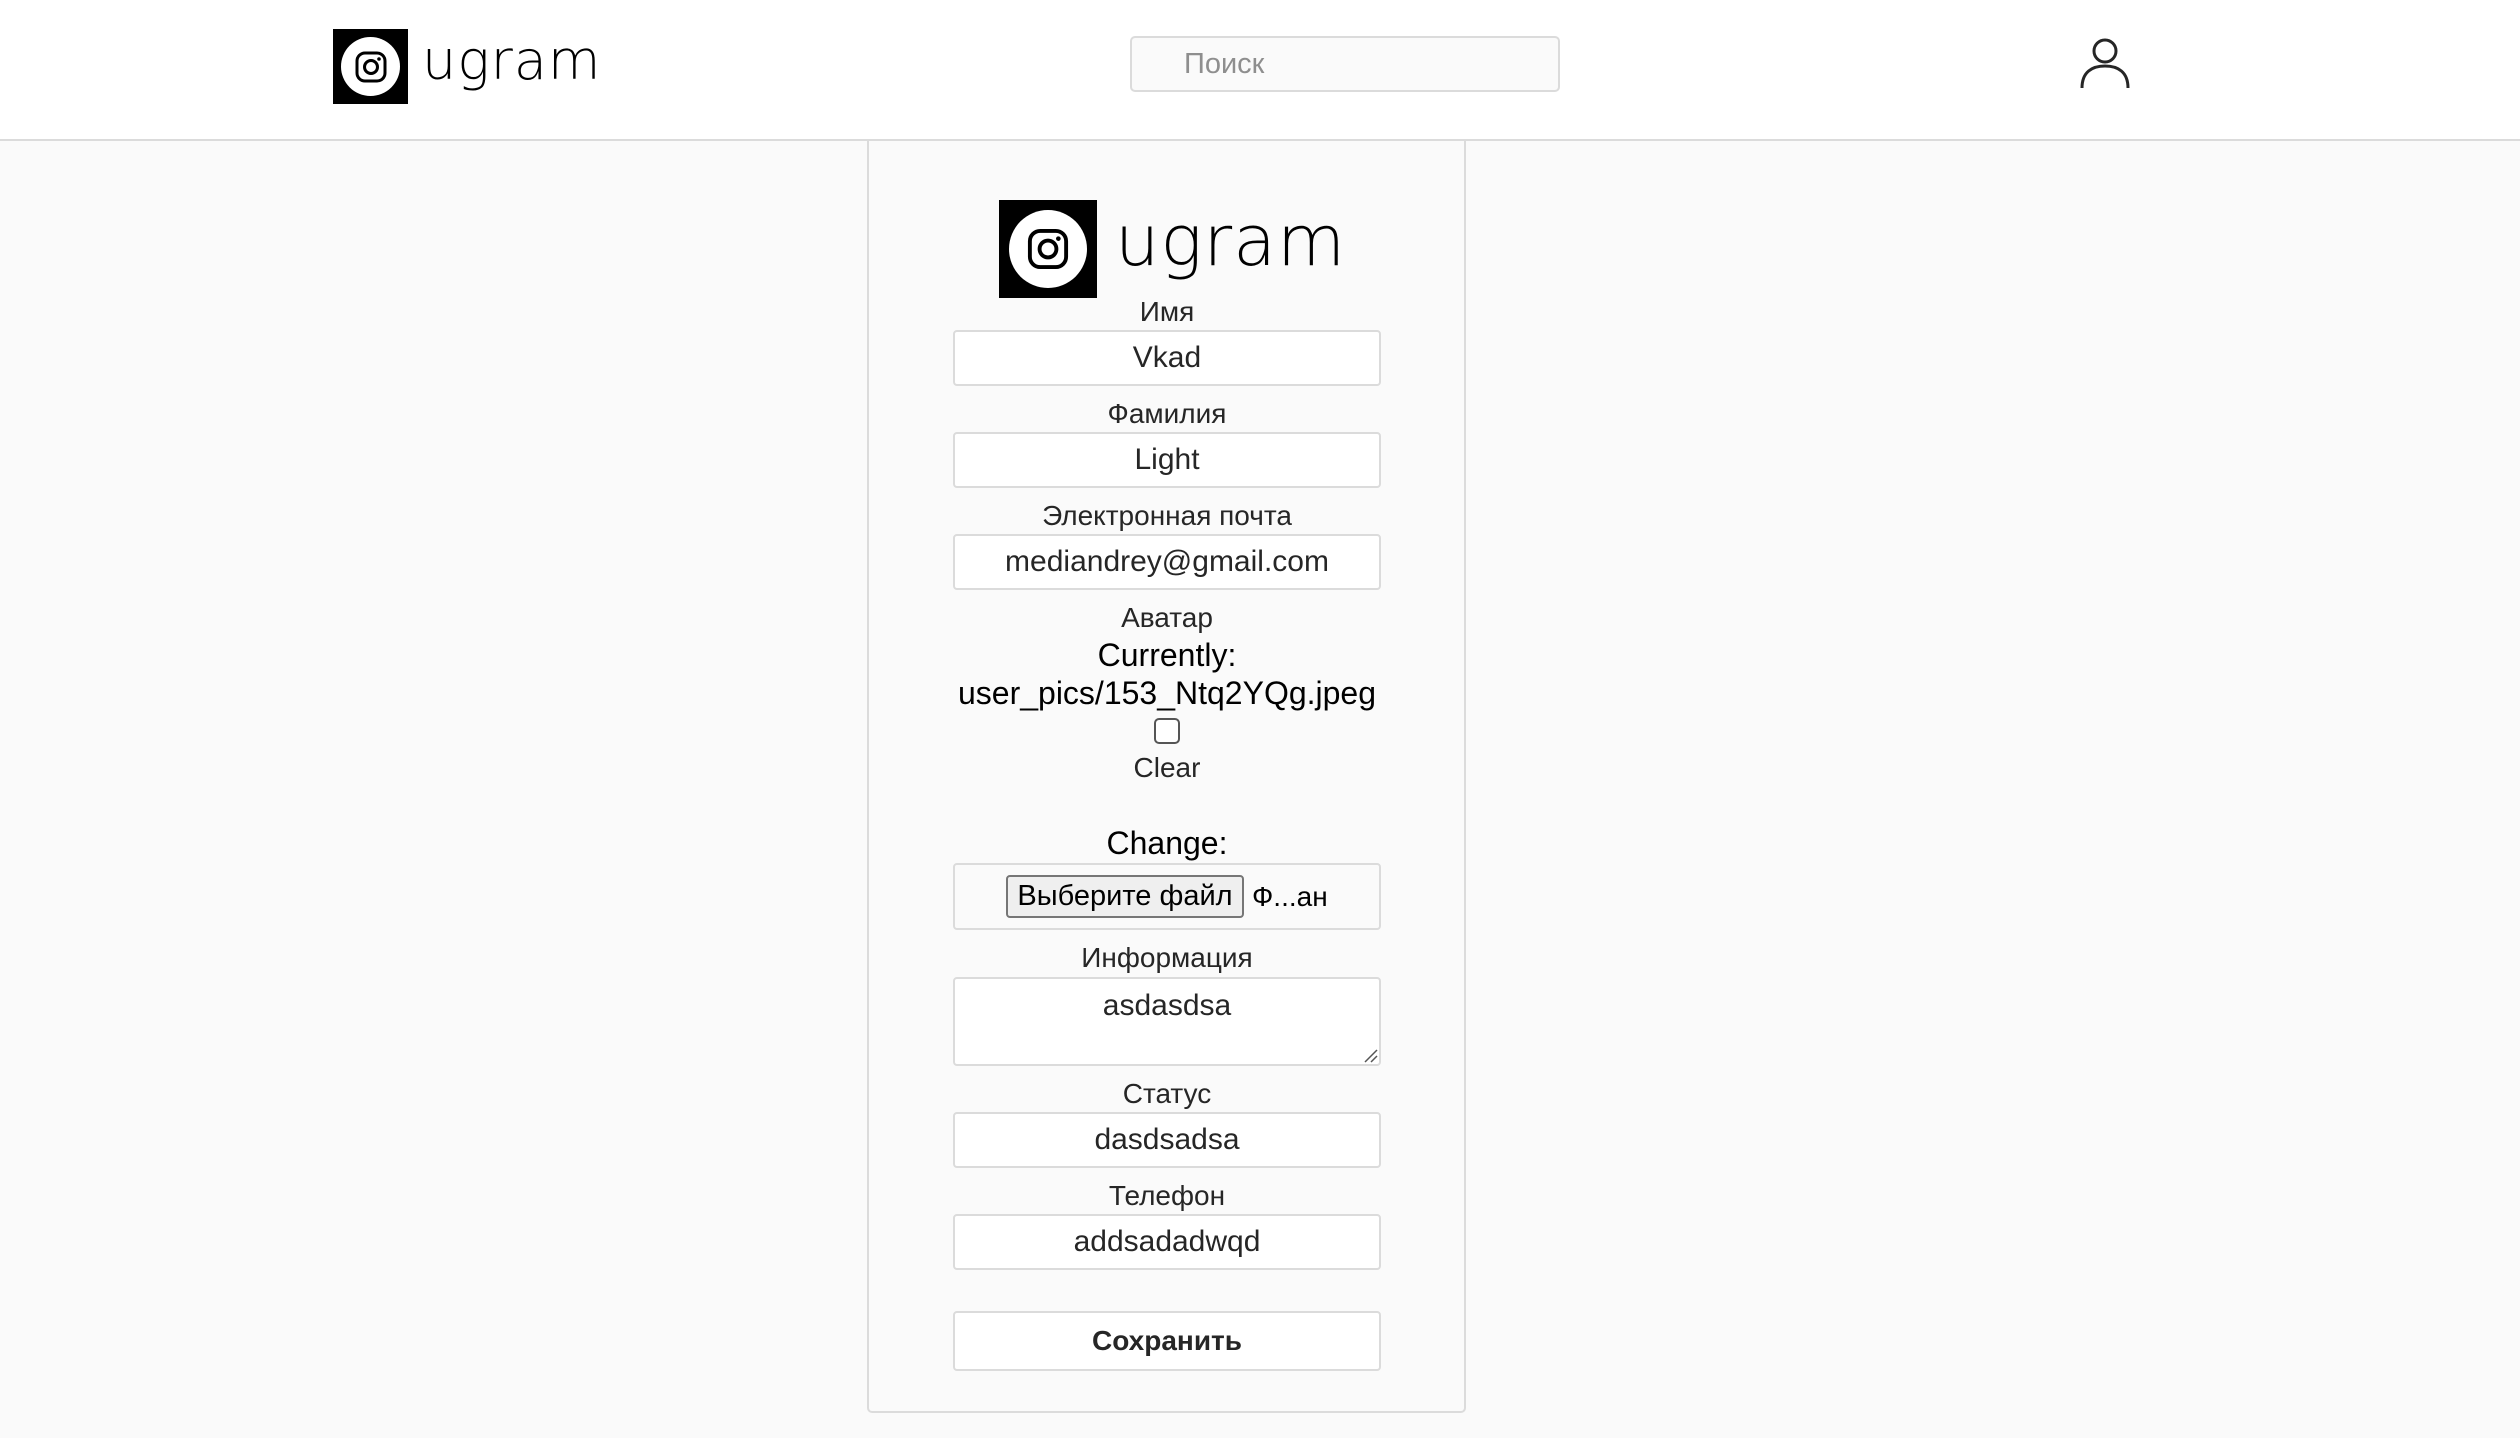  Describe the element at coordinates (1167, 693) in the screenshot. I see `avatar-current-file-link: user_pics/153_Ntq2YQg.jpeg` at that location.